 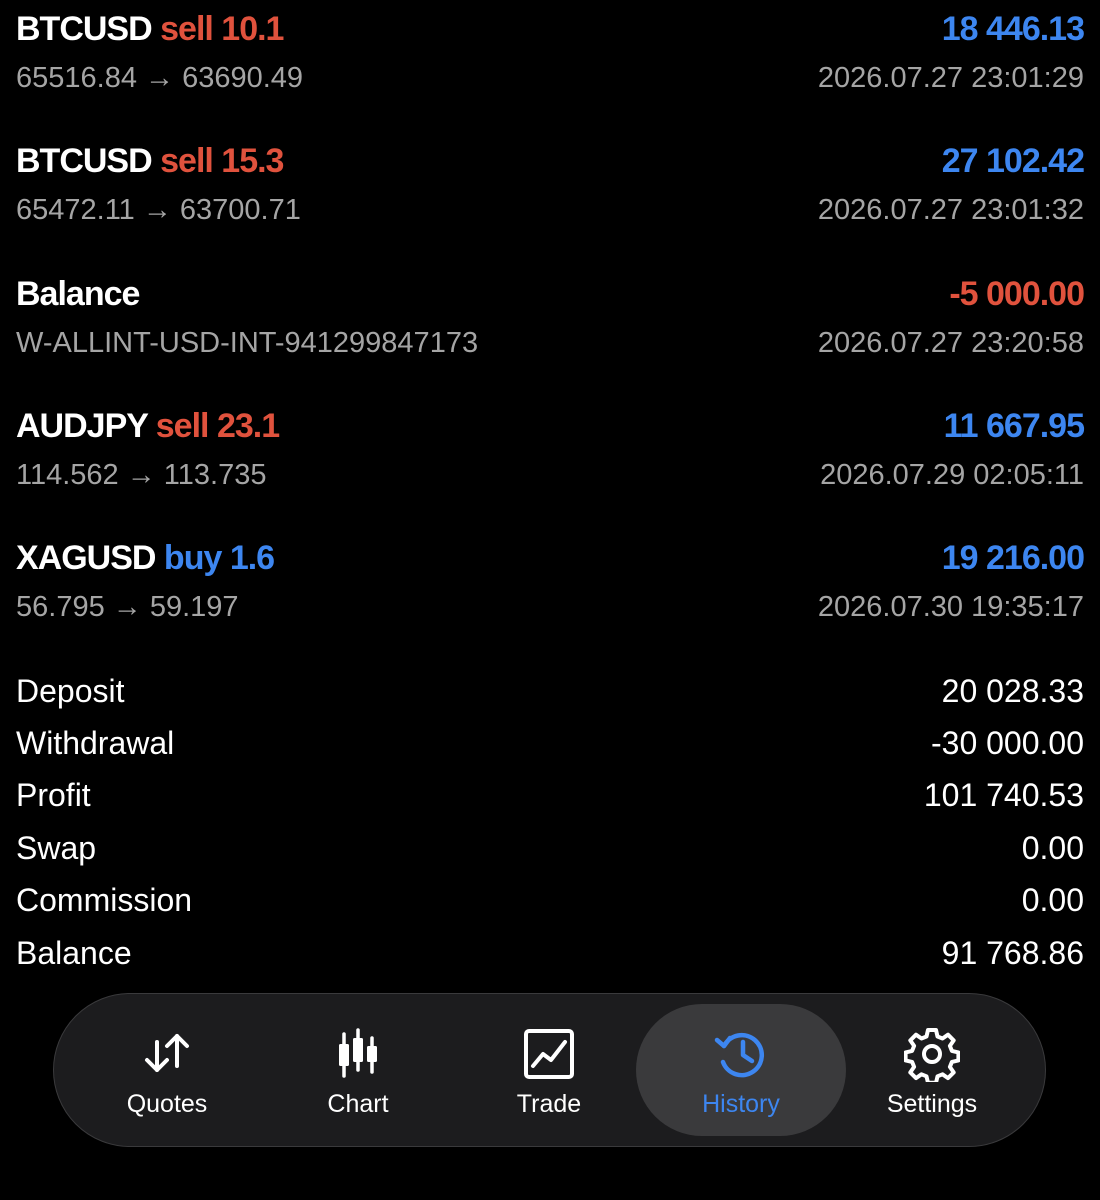 I want to click on tab-chart-label: Chart, so click(x=358, y=1104).